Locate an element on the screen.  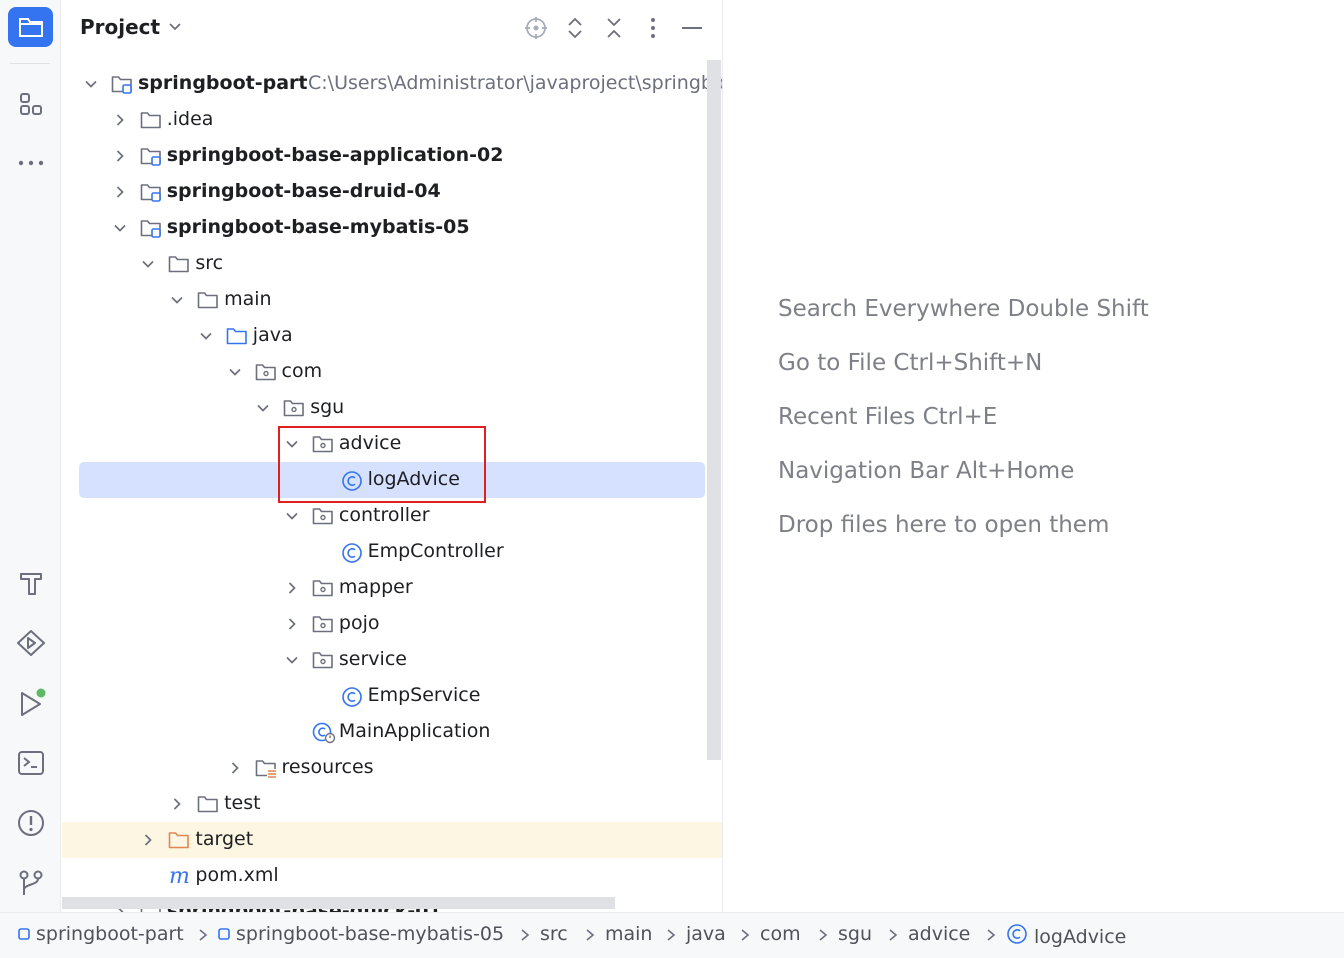
tree-item-label: springboot-part is located at coordinates (223, 83).